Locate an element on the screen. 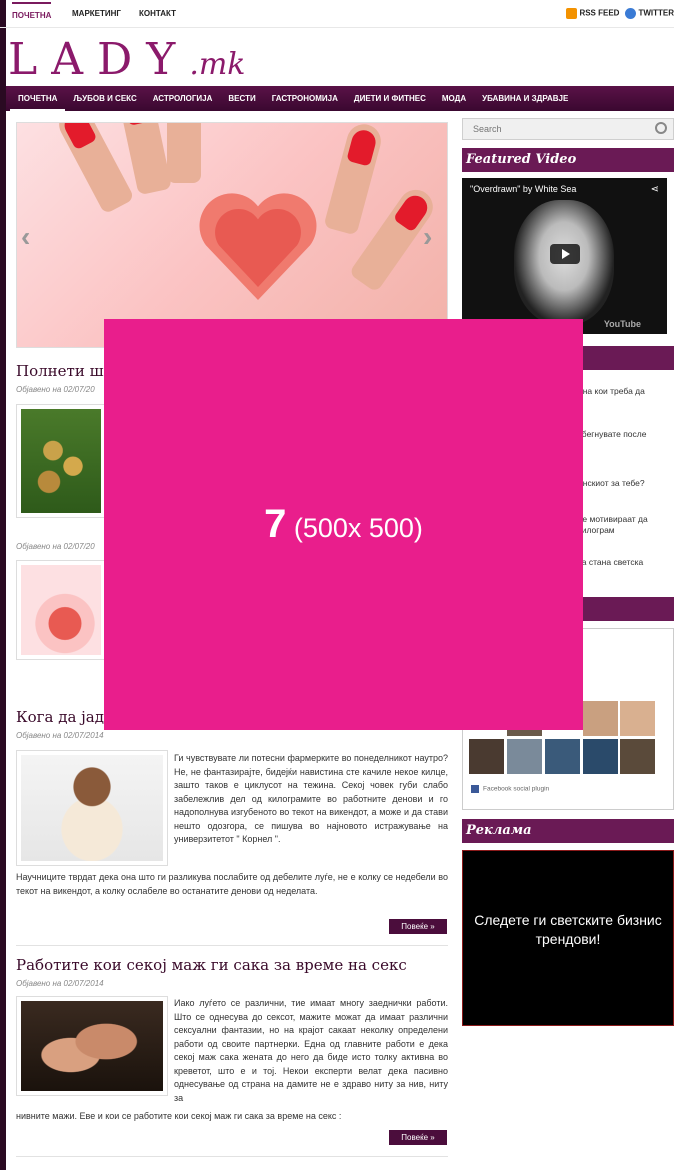  top-link-contact: КОНТАКТ is located at coordinates (157, 13).